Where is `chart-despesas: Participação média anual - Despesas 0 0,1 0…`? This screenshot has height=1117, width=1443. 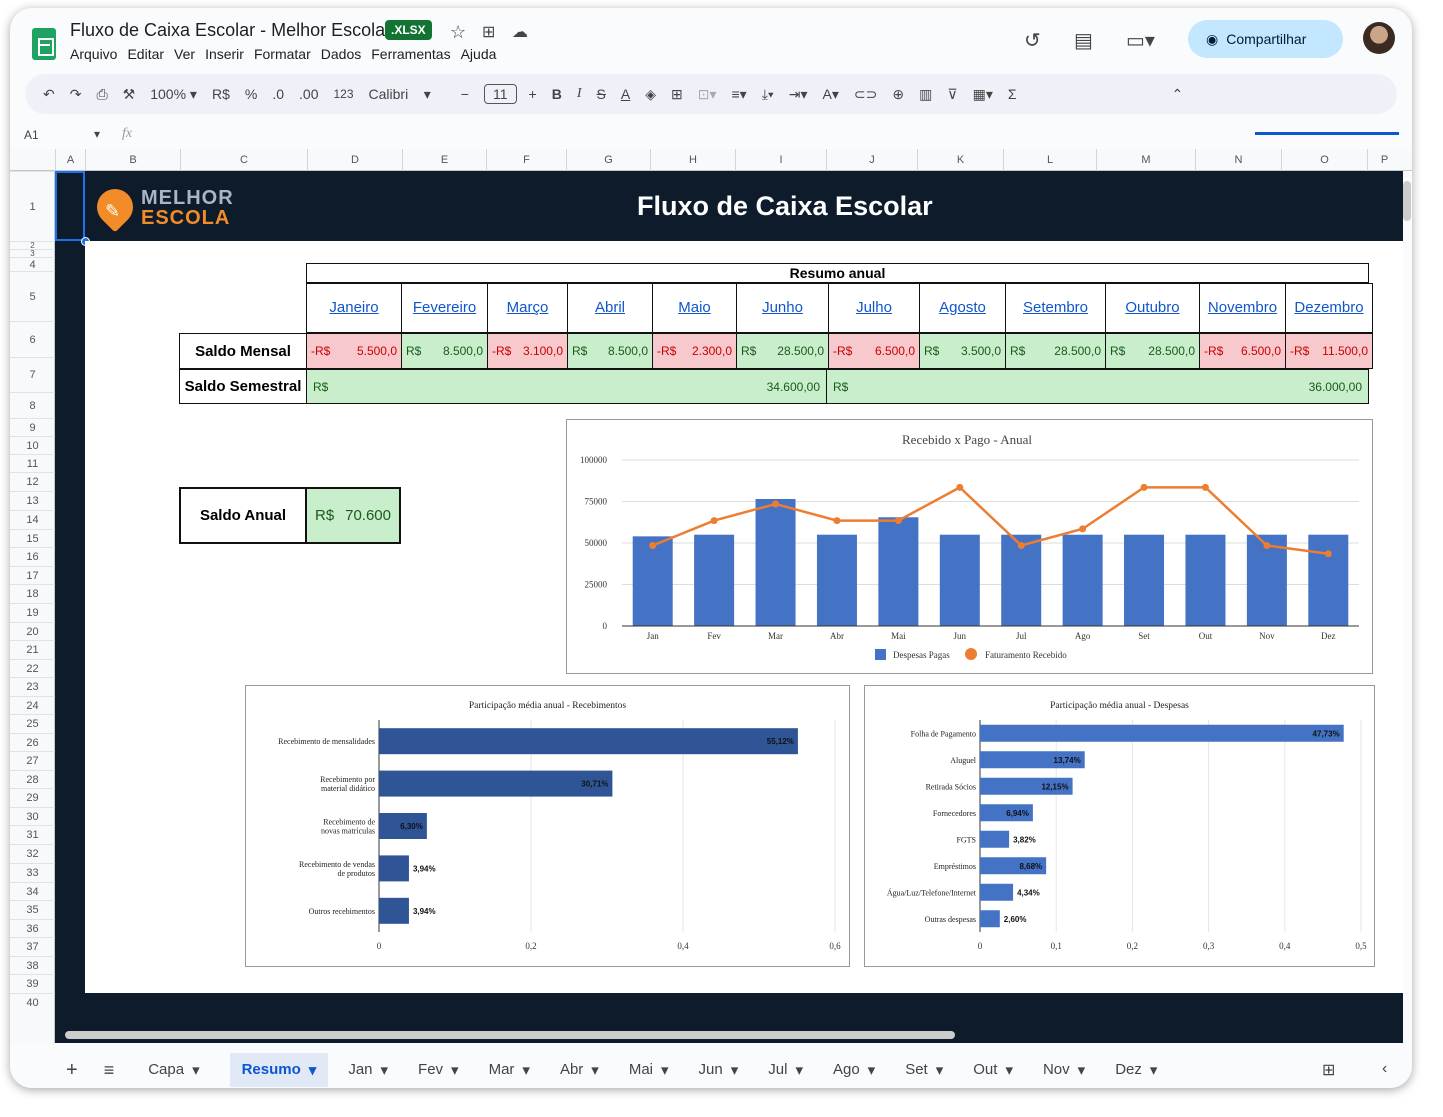 chart-despesas: Participação média anual - Despesas 0 0,1 0… is located at coordinates (1119, 826).